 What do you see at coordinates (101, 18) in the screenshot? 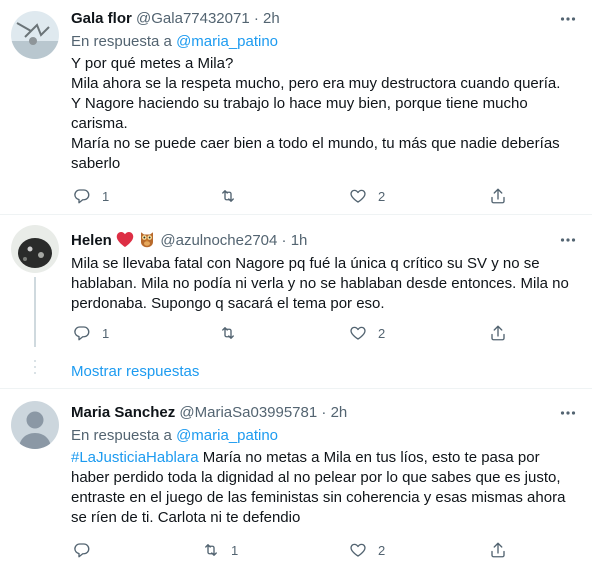
I see `author-name: Gala flor` at bounding box center [101, 18].